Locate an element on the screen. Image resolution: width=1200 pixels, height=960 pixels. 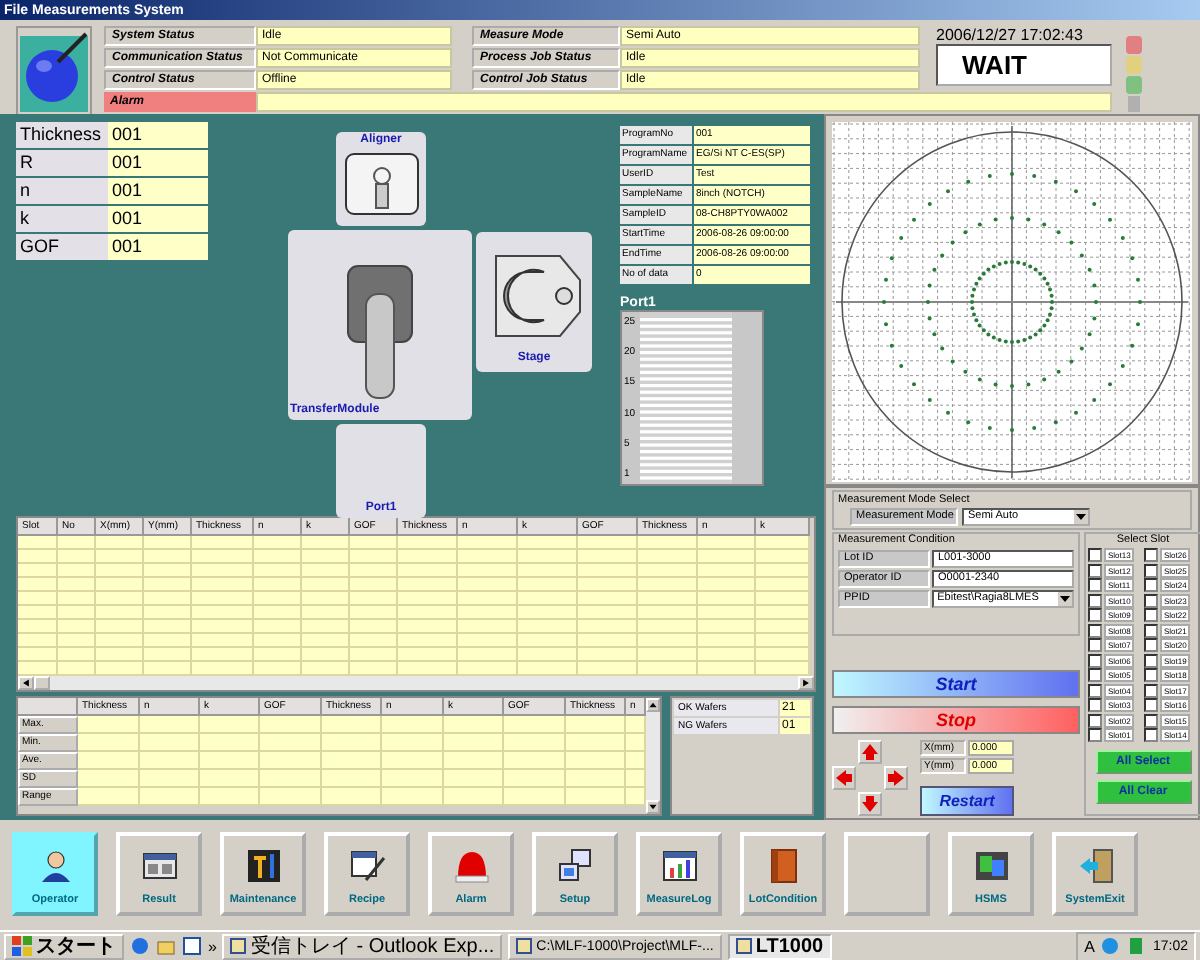
corner-cell is located at coordinates (48, 707).